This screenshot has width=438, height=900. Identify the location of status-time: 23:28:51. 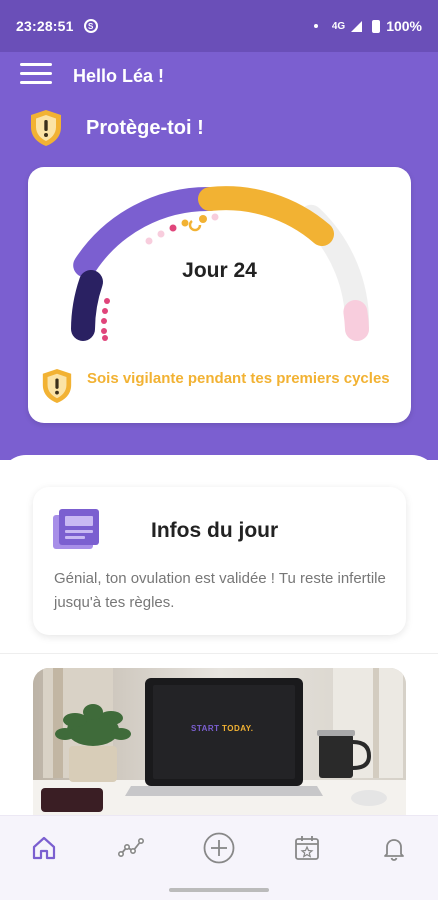
(45, 26).